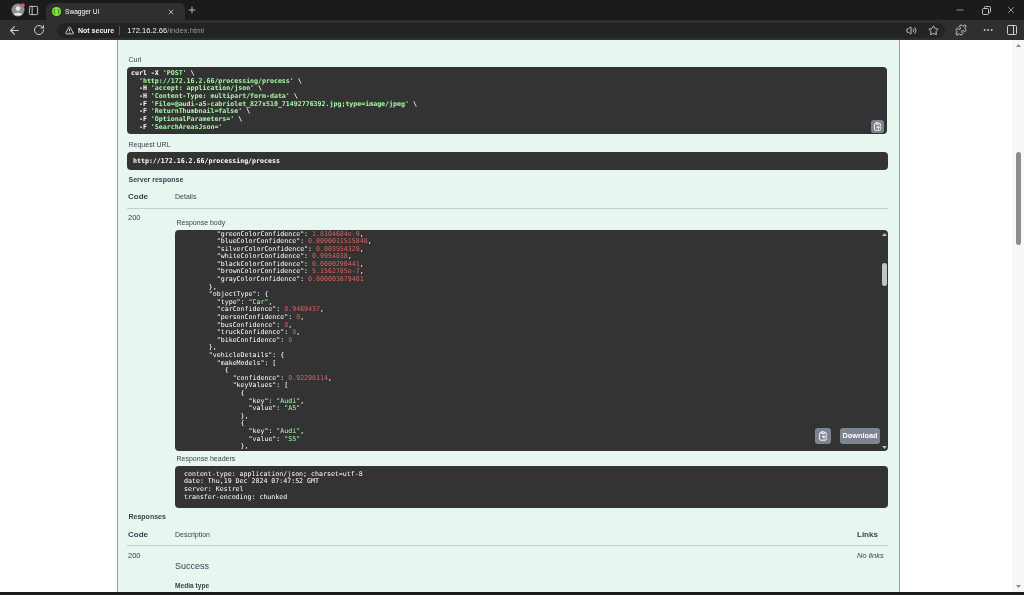 Image resolution: width=1024 pixels, height=595 pixels. I want to click on tab-actions-icon, so click(33, 10).